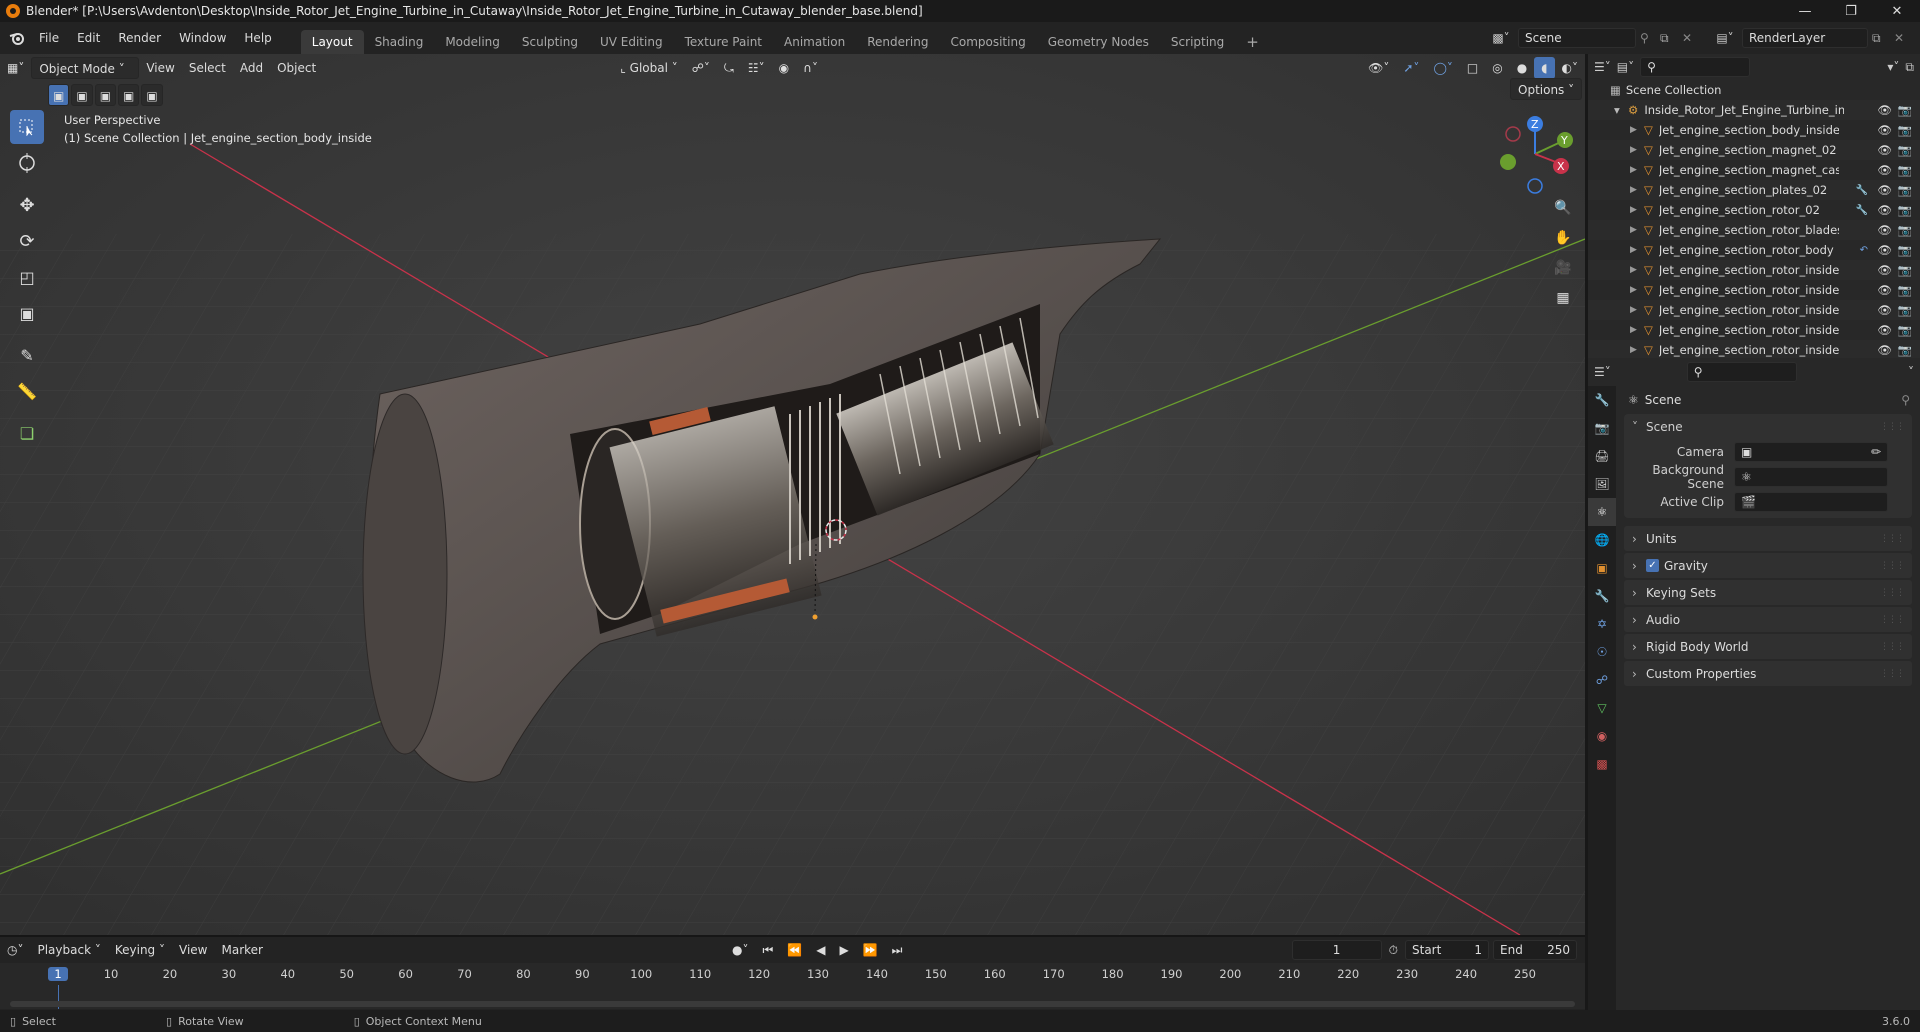  What do you see at coordinates (27, 277) in the screenshot?
I see `scale-tool: ◰` at bounding box center [27, 277].